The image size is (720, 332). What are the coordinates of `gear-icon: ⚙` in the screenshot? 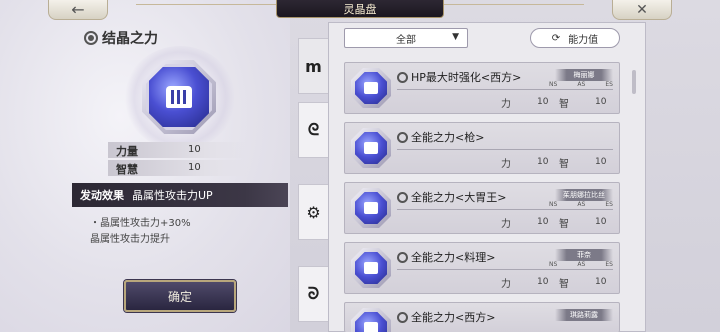 It's located at (313, 212).